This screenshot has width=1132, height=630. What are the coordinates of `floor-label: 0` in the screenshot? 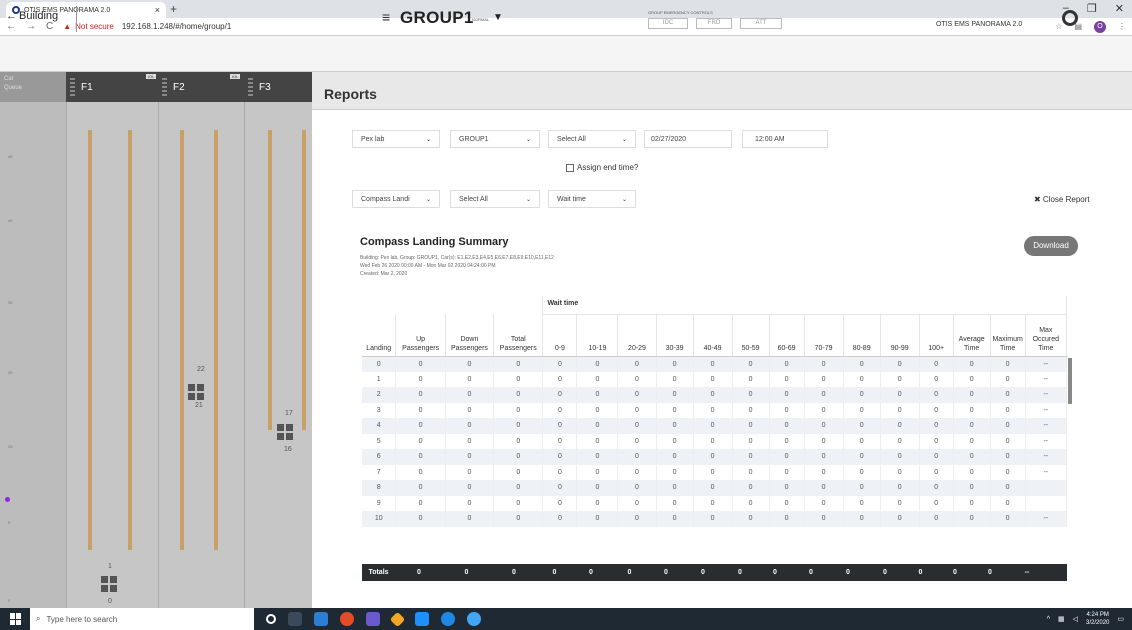 It's located at (9, 600).